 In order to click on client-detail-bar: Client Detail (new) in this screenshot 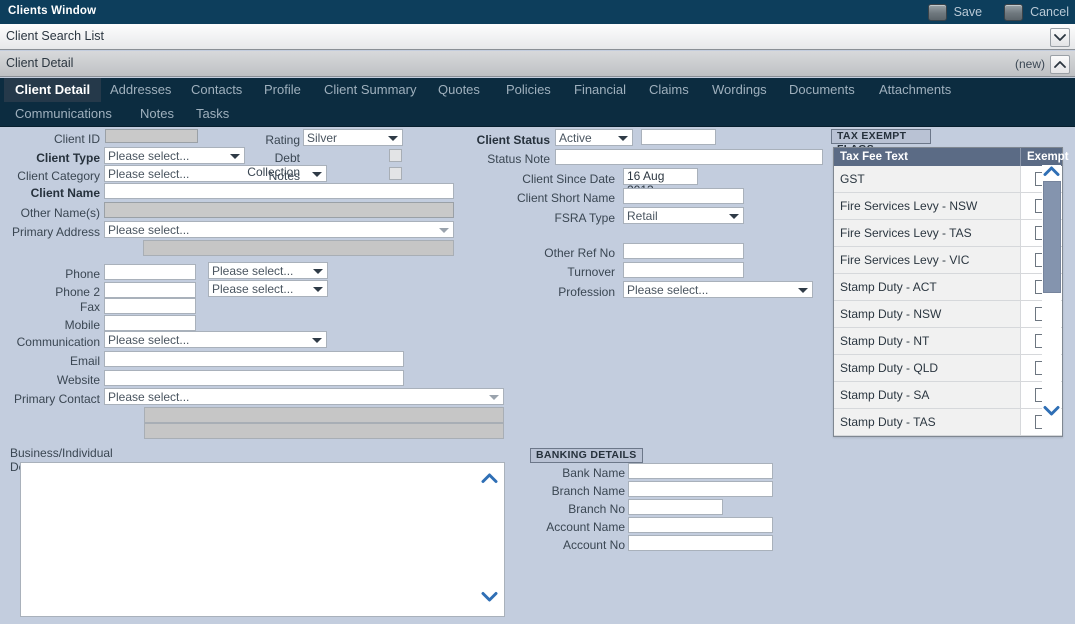, I will do `click(537, 64)`.